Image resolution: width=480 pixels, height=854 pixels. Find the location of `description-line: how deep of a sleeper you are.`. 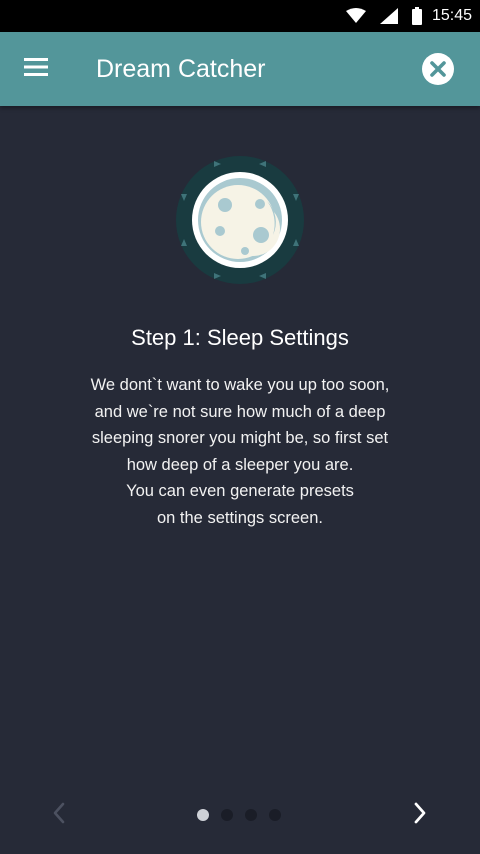

description-line: how deep of a sleeper you are. is located at coordinates (240, 464).